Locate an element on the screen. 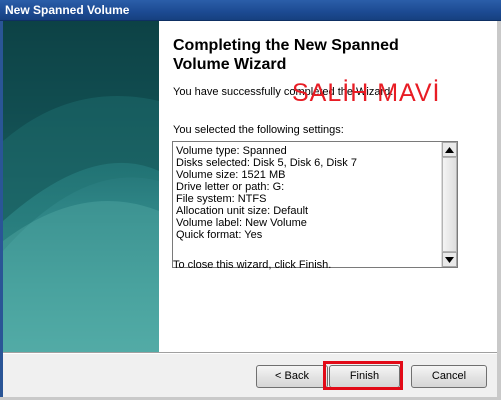 This screenshot has height=400, width=501. button-area-divider is located at coordinates (250, 353).